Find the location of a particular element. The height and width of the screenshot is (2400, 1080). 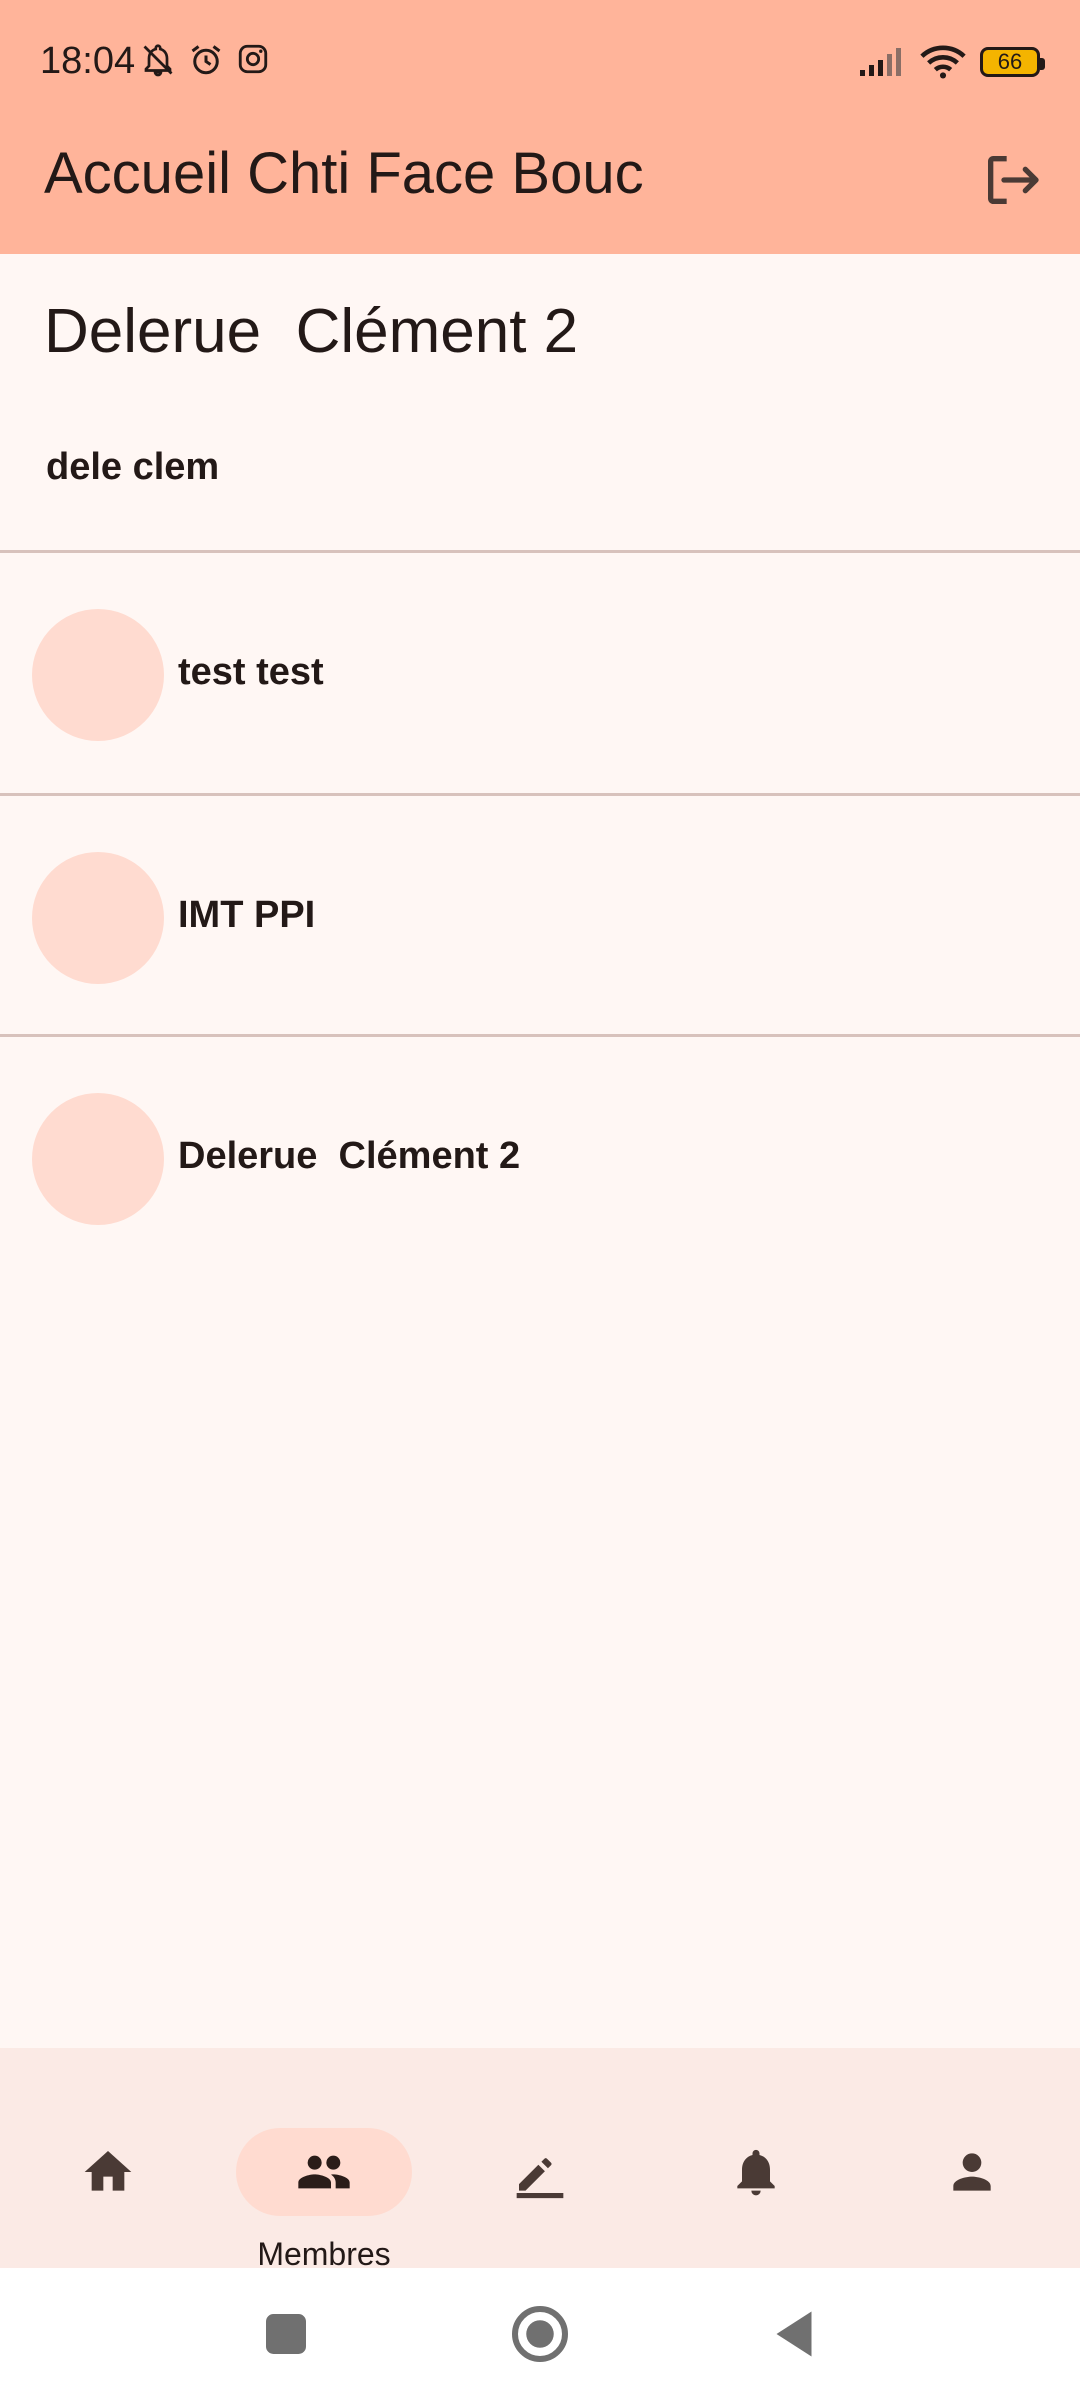

home-icon is located at coordinates (108, 2171).